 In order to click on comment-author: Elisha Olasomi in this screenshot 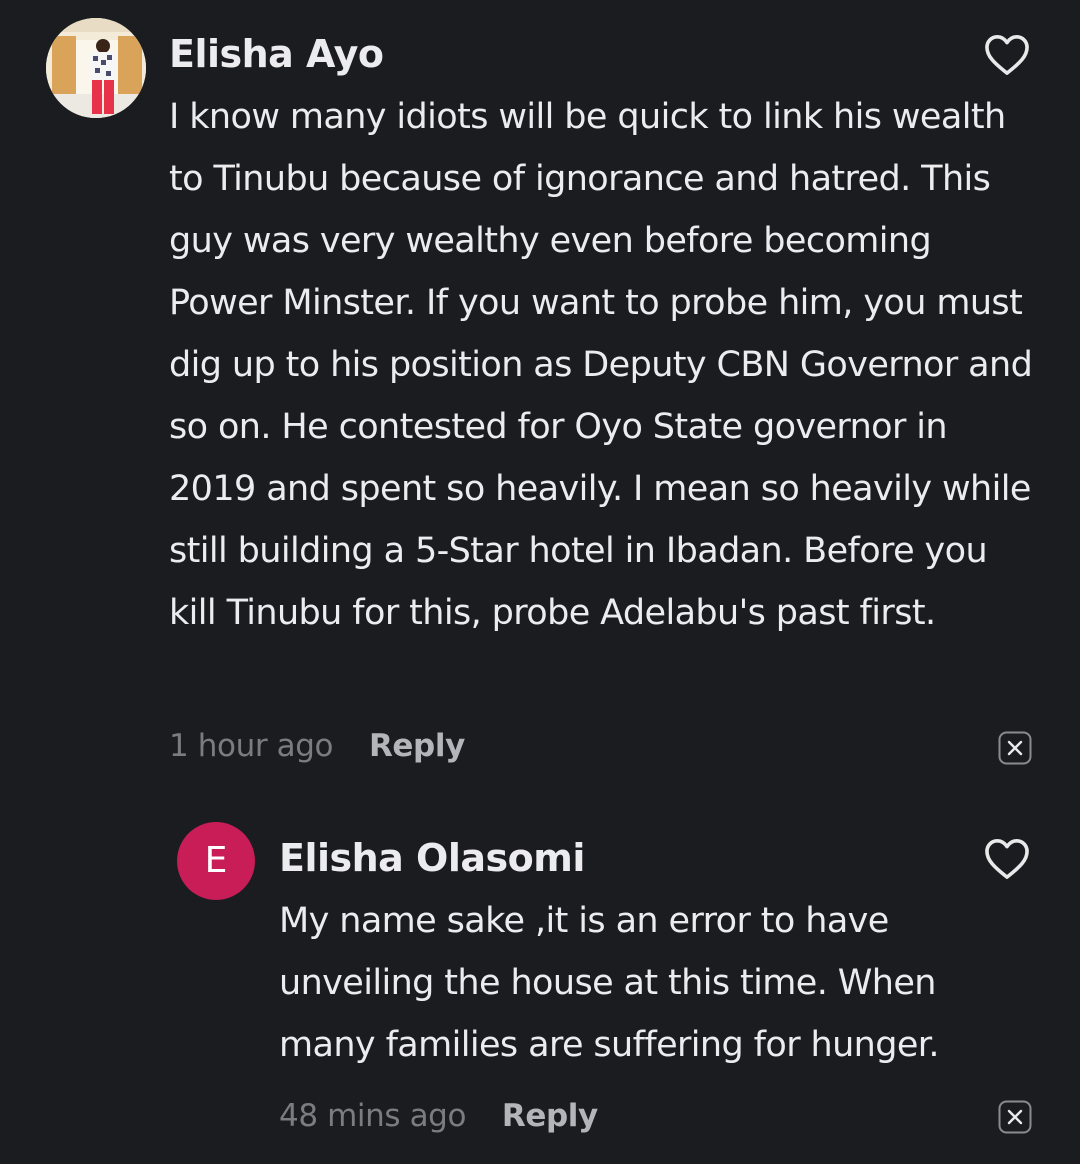, I will do `click(432, 858)`.